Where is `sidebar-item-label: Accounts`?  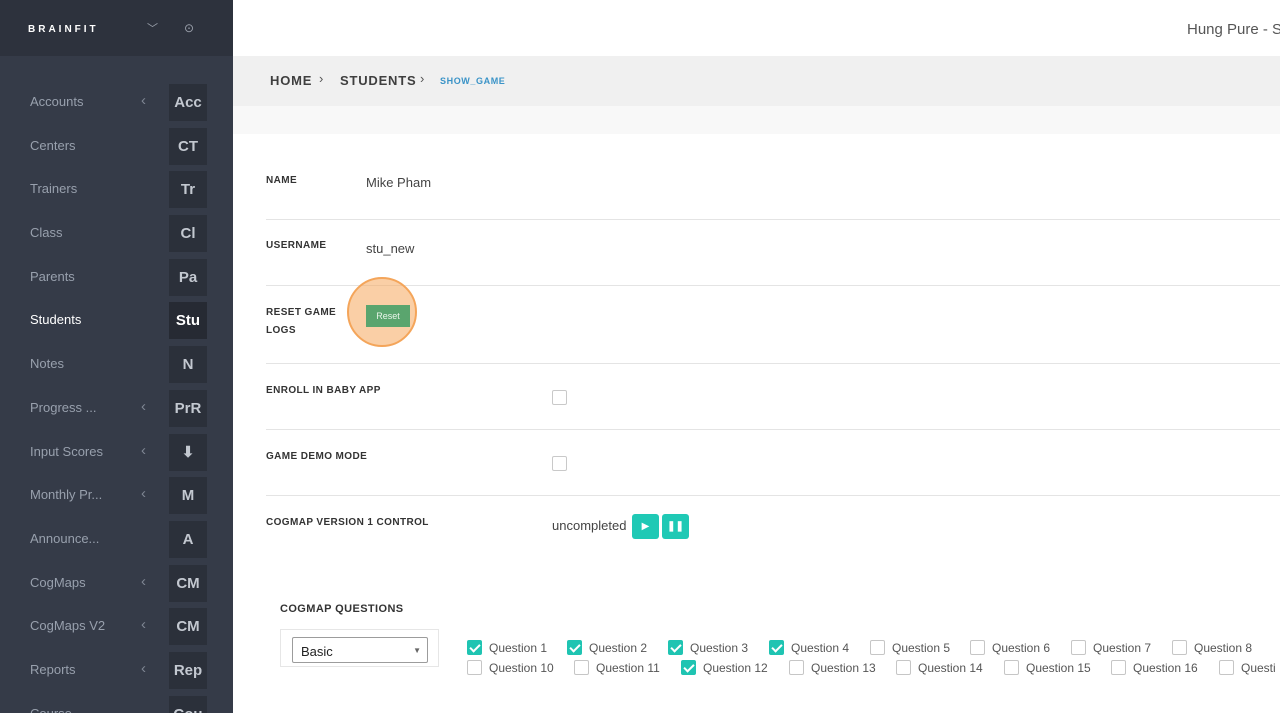 sidebar-item-label: Accounts is located at coordinates (57, 101).